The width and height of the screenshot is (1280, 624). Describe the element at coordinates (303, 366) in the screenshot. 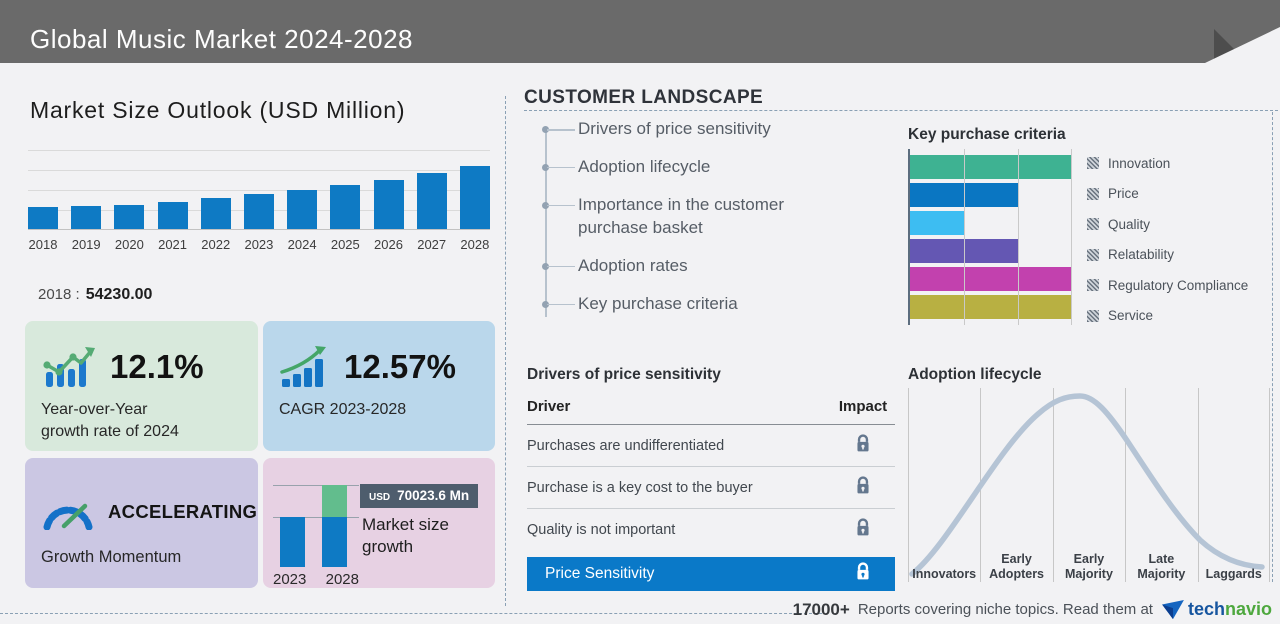

I see `rising-bars-arrow-icon` at that location.